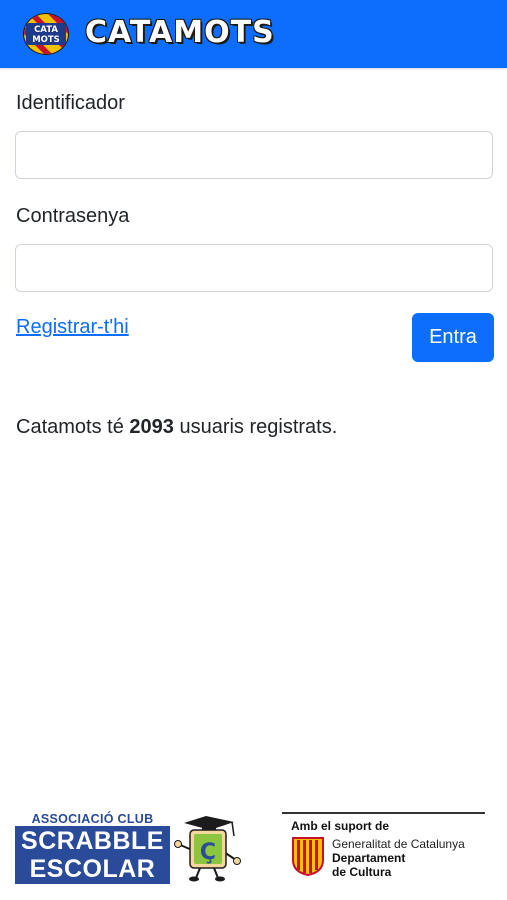 Image resolution: width=507 pixels, height=900 pixels. Describe the element at coordinates (362, 872) in the screenshot. I see `support-line3: de Cultura` at that location.